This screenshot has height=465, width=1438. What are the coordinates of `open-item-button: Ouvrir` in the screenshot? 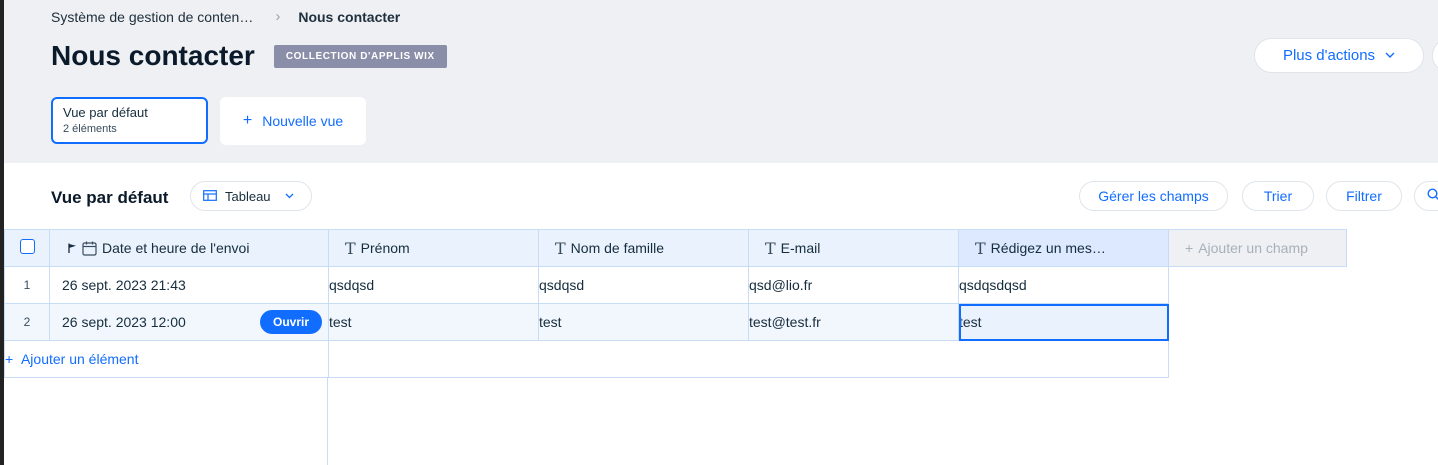 It's located at (290, 322).